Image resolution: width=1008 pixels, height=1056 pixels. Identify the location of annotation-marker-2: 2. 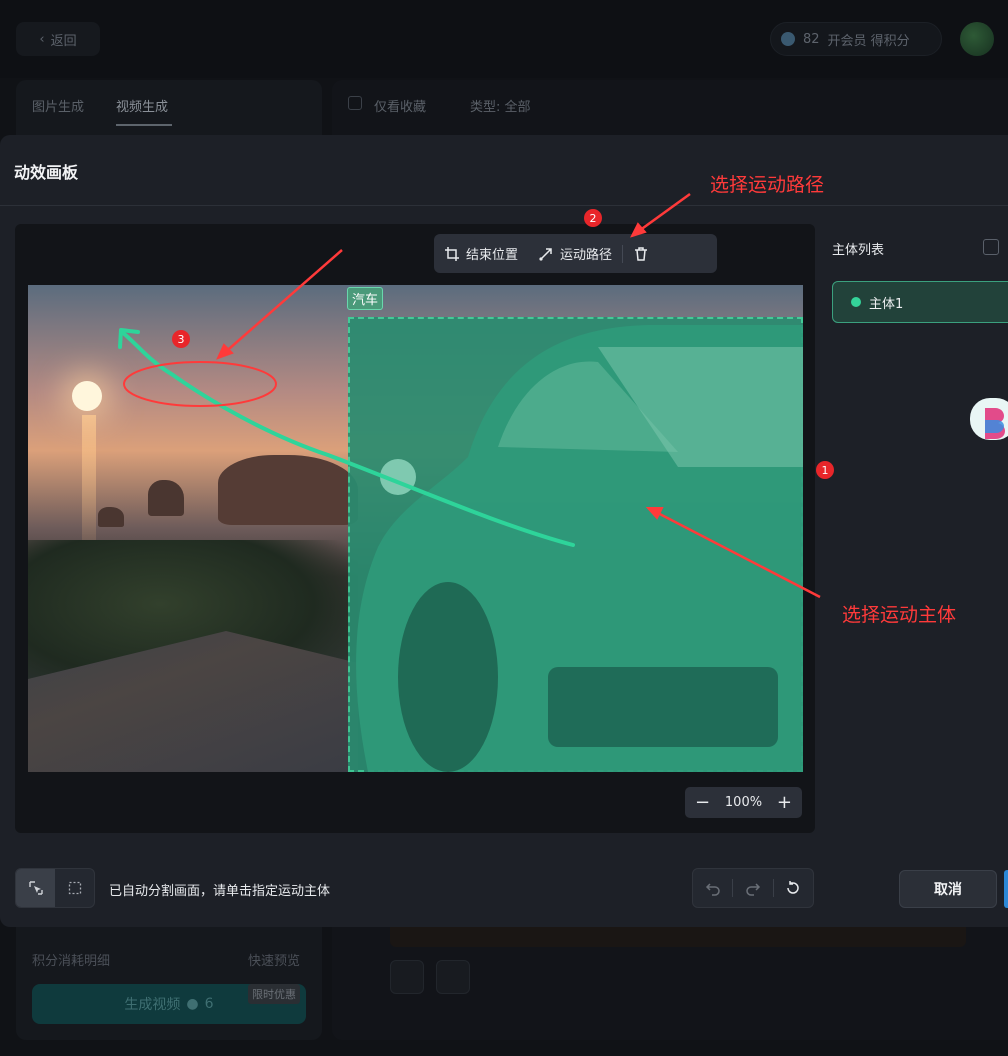
(593, 218).